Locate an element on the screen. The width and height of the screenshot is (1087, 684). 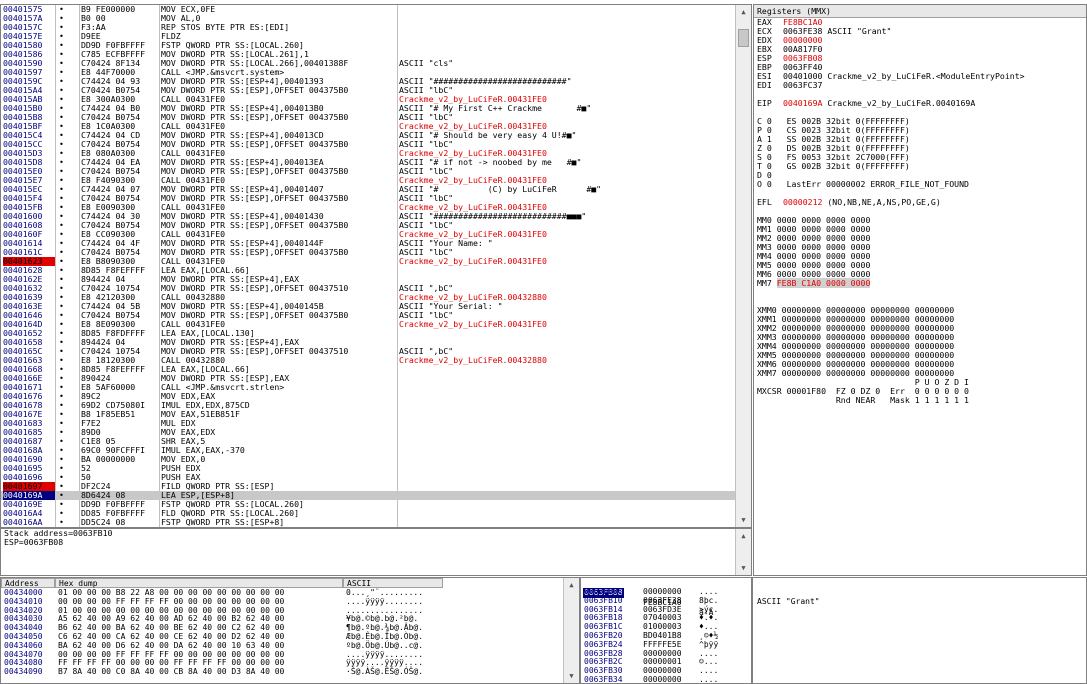
disasm-address: 0040166E is located at coordinates (29, 378).